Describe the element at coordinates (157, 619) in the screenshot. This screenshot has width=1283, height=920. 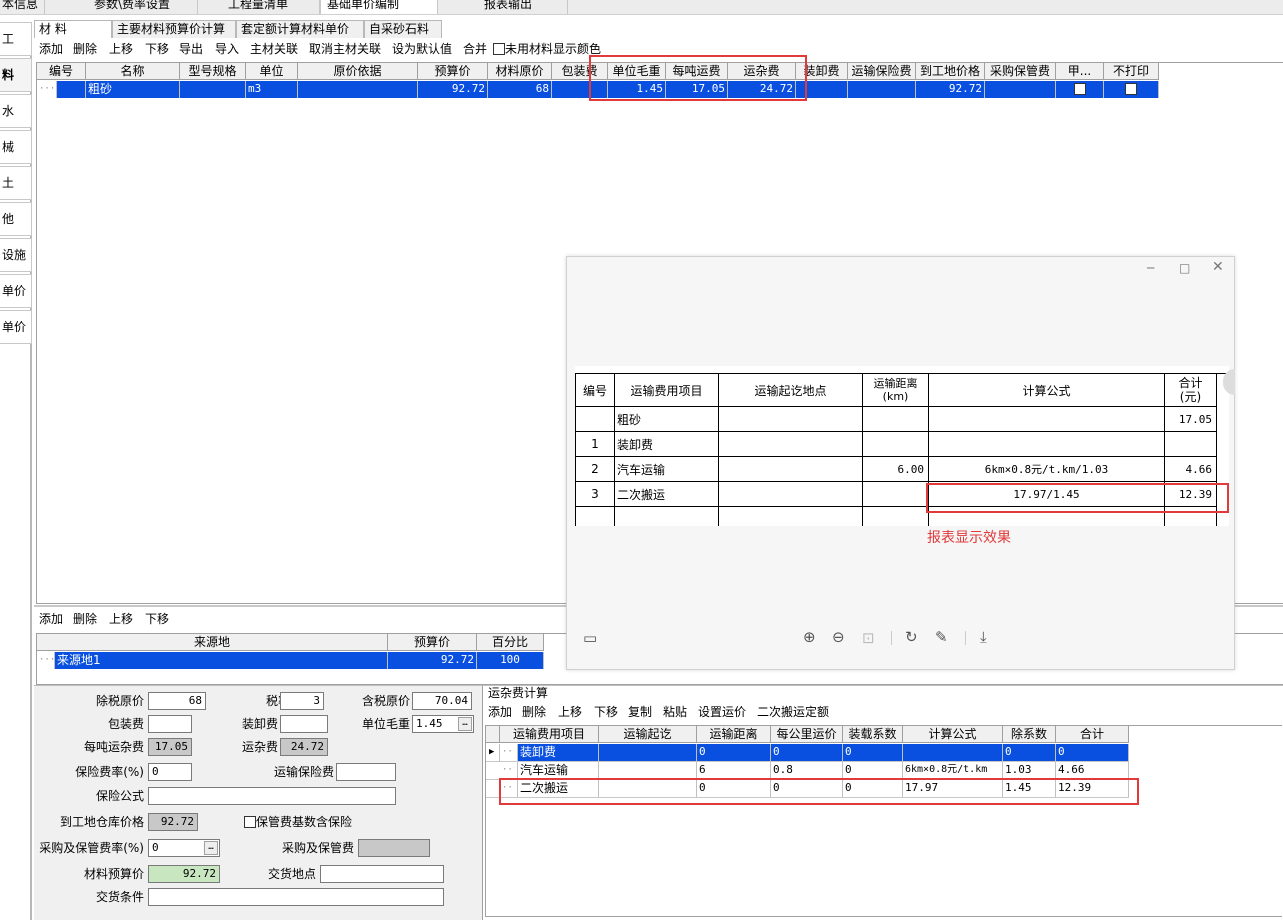
I see `source-move-down-button: 下移` at that location.